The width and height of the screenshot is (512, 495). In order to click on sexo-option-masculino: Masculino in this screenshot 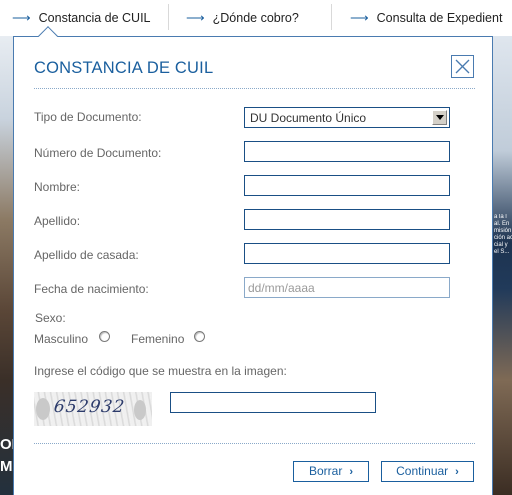, I will do `click(61, 339)`.